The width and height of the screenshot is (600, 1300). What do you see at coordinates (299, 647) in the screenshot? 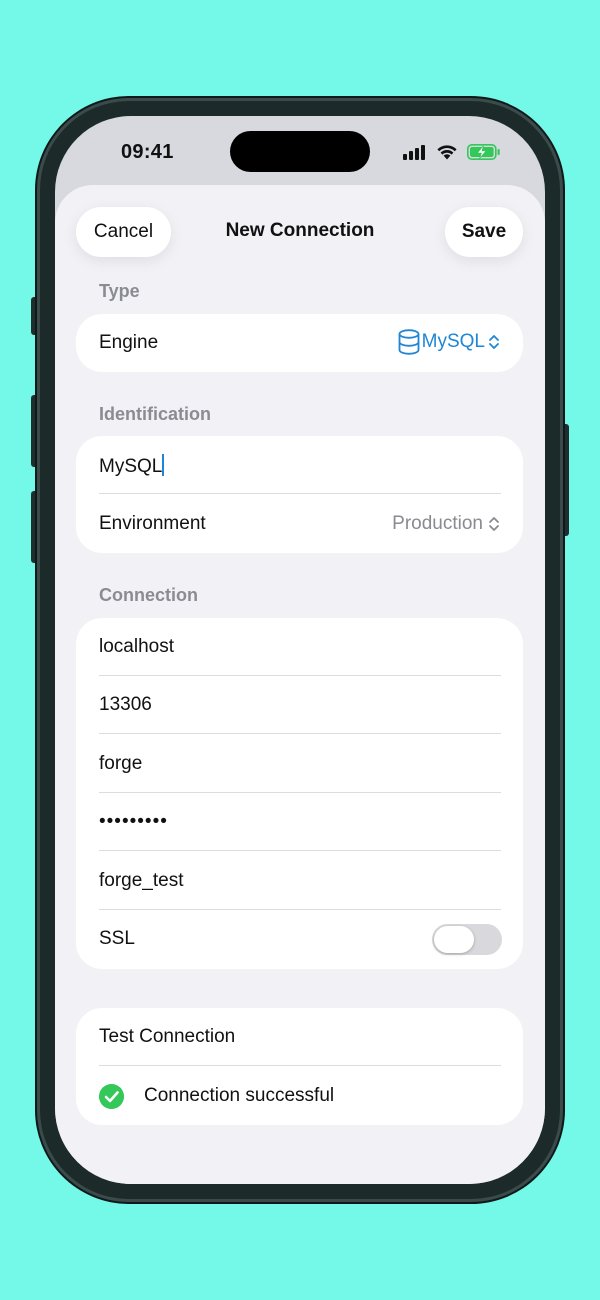
I see `host-field: localhost` at bounding box center [299, 647].